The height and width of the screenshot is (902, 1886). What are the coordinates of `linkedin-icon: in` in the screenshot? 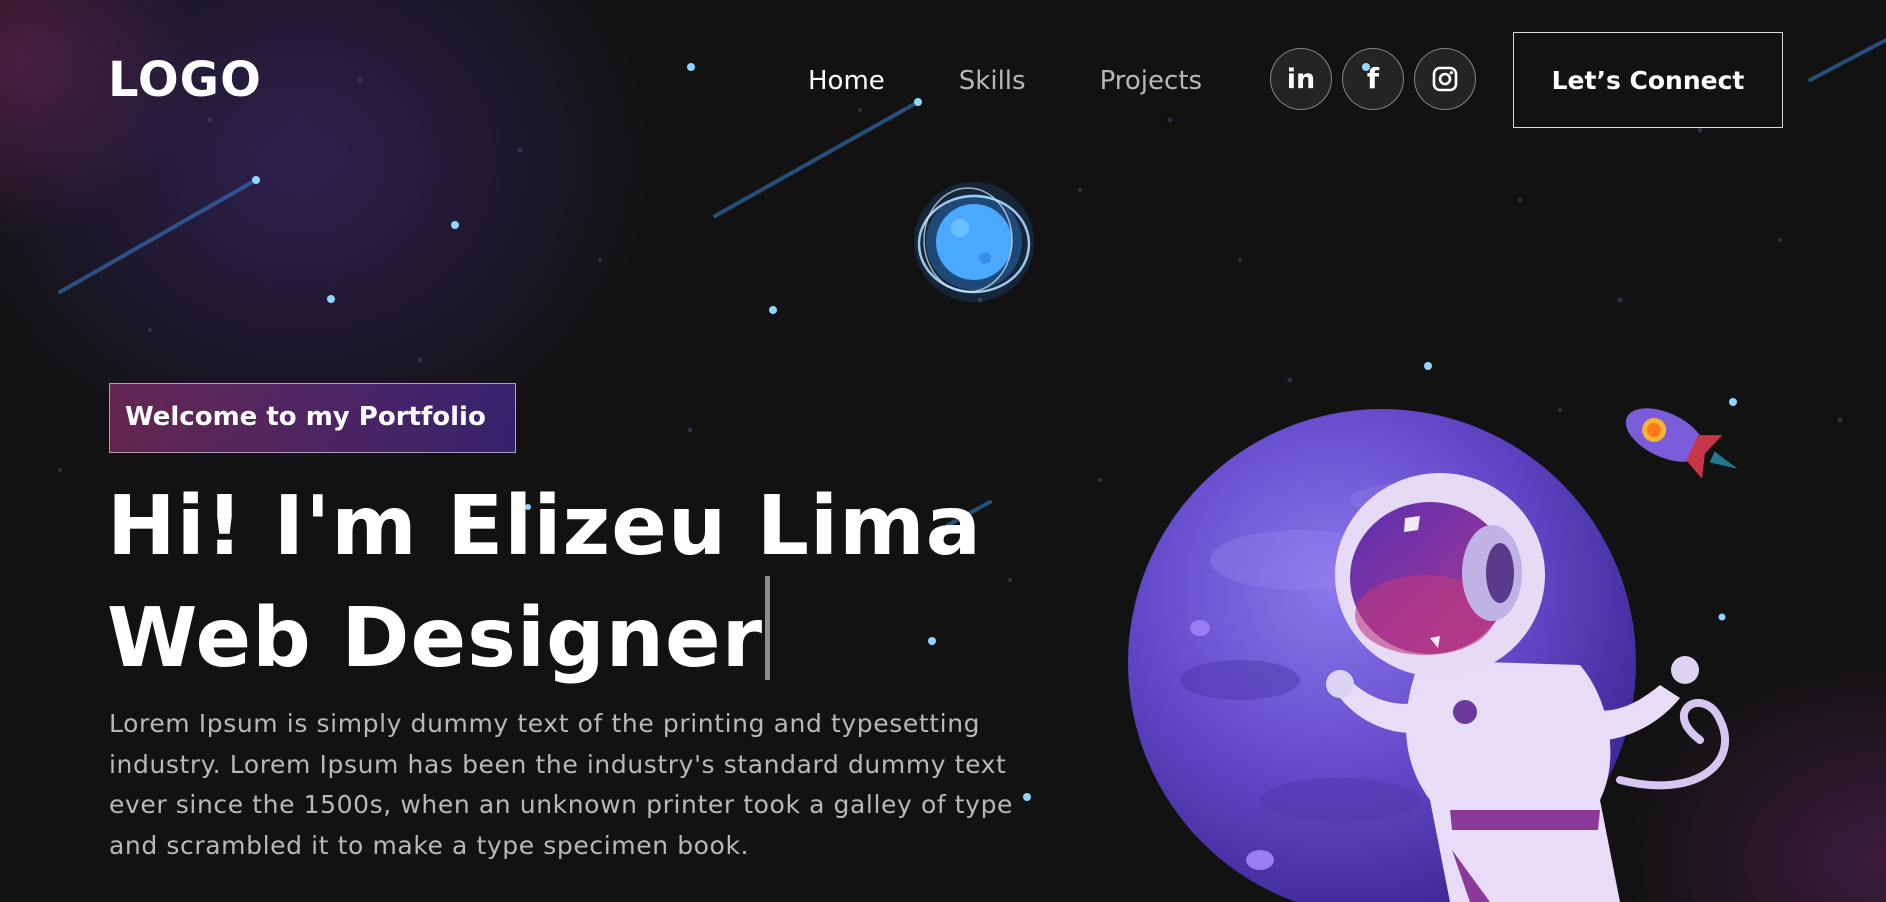 It's located at (1301, 79).